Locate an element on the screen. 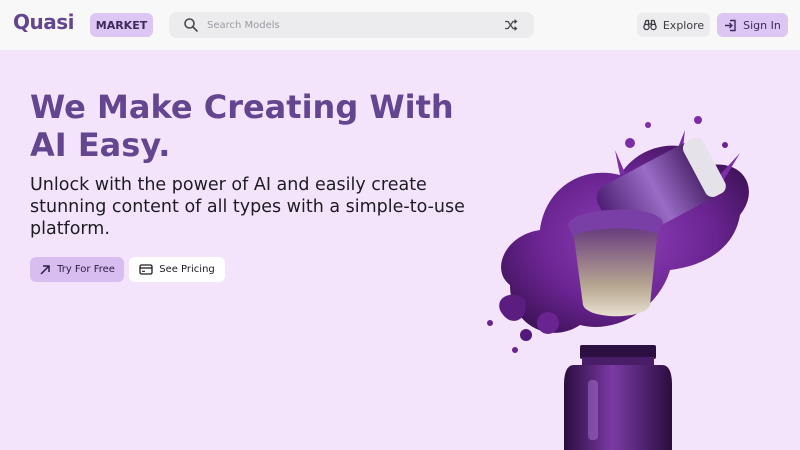 The image size is (800, 450). sign-in-button: Sign In is located at coordinates (752, 25).